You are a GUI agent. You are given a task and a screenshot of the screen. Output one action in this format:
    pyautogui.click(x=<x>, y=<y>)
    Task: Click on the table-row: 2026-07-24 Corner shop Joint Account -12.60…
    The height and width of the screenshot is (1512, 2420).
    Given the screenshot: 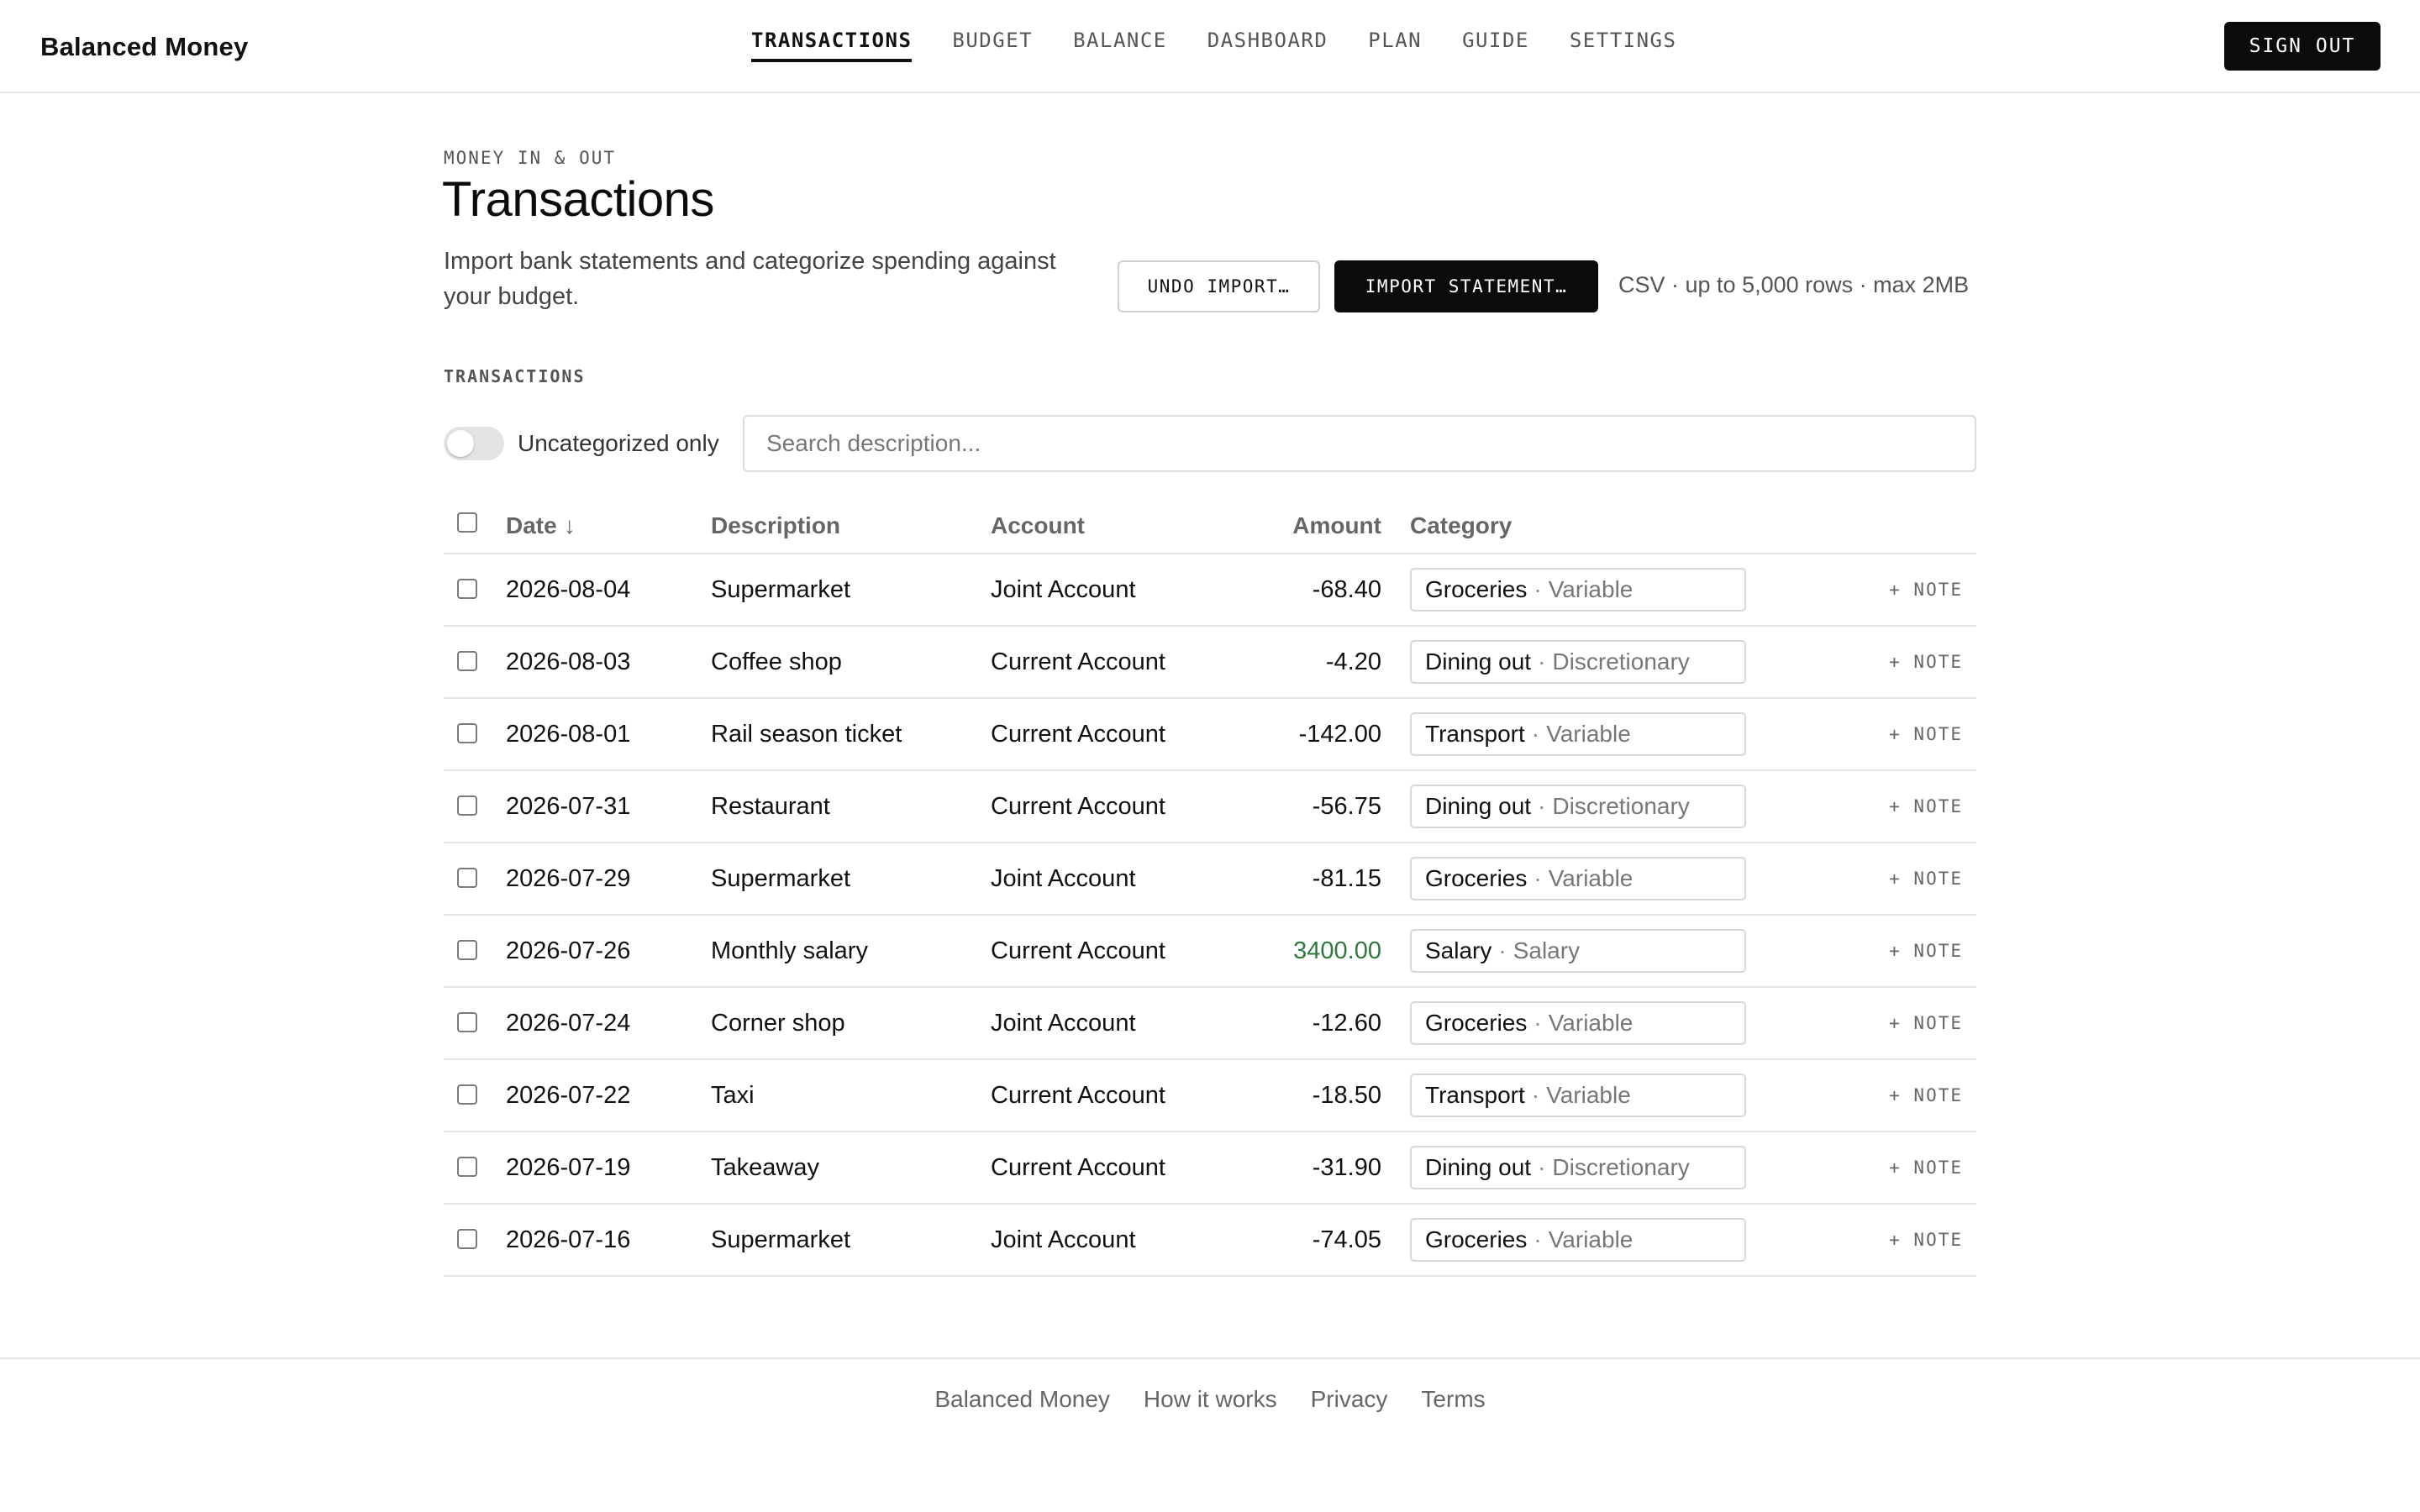 What is the action you would take?
    pyautogui.click(x=1210, y=1024)
    